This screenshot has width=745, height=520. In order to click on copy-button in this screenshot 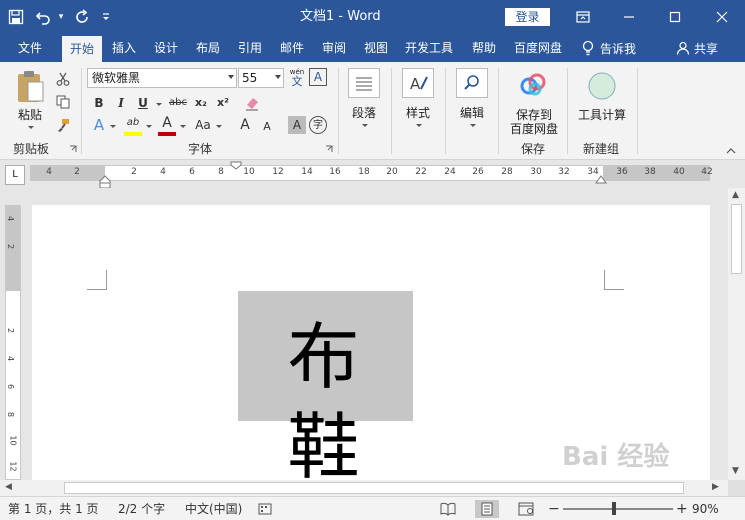, I will do `click(63, 102)`.